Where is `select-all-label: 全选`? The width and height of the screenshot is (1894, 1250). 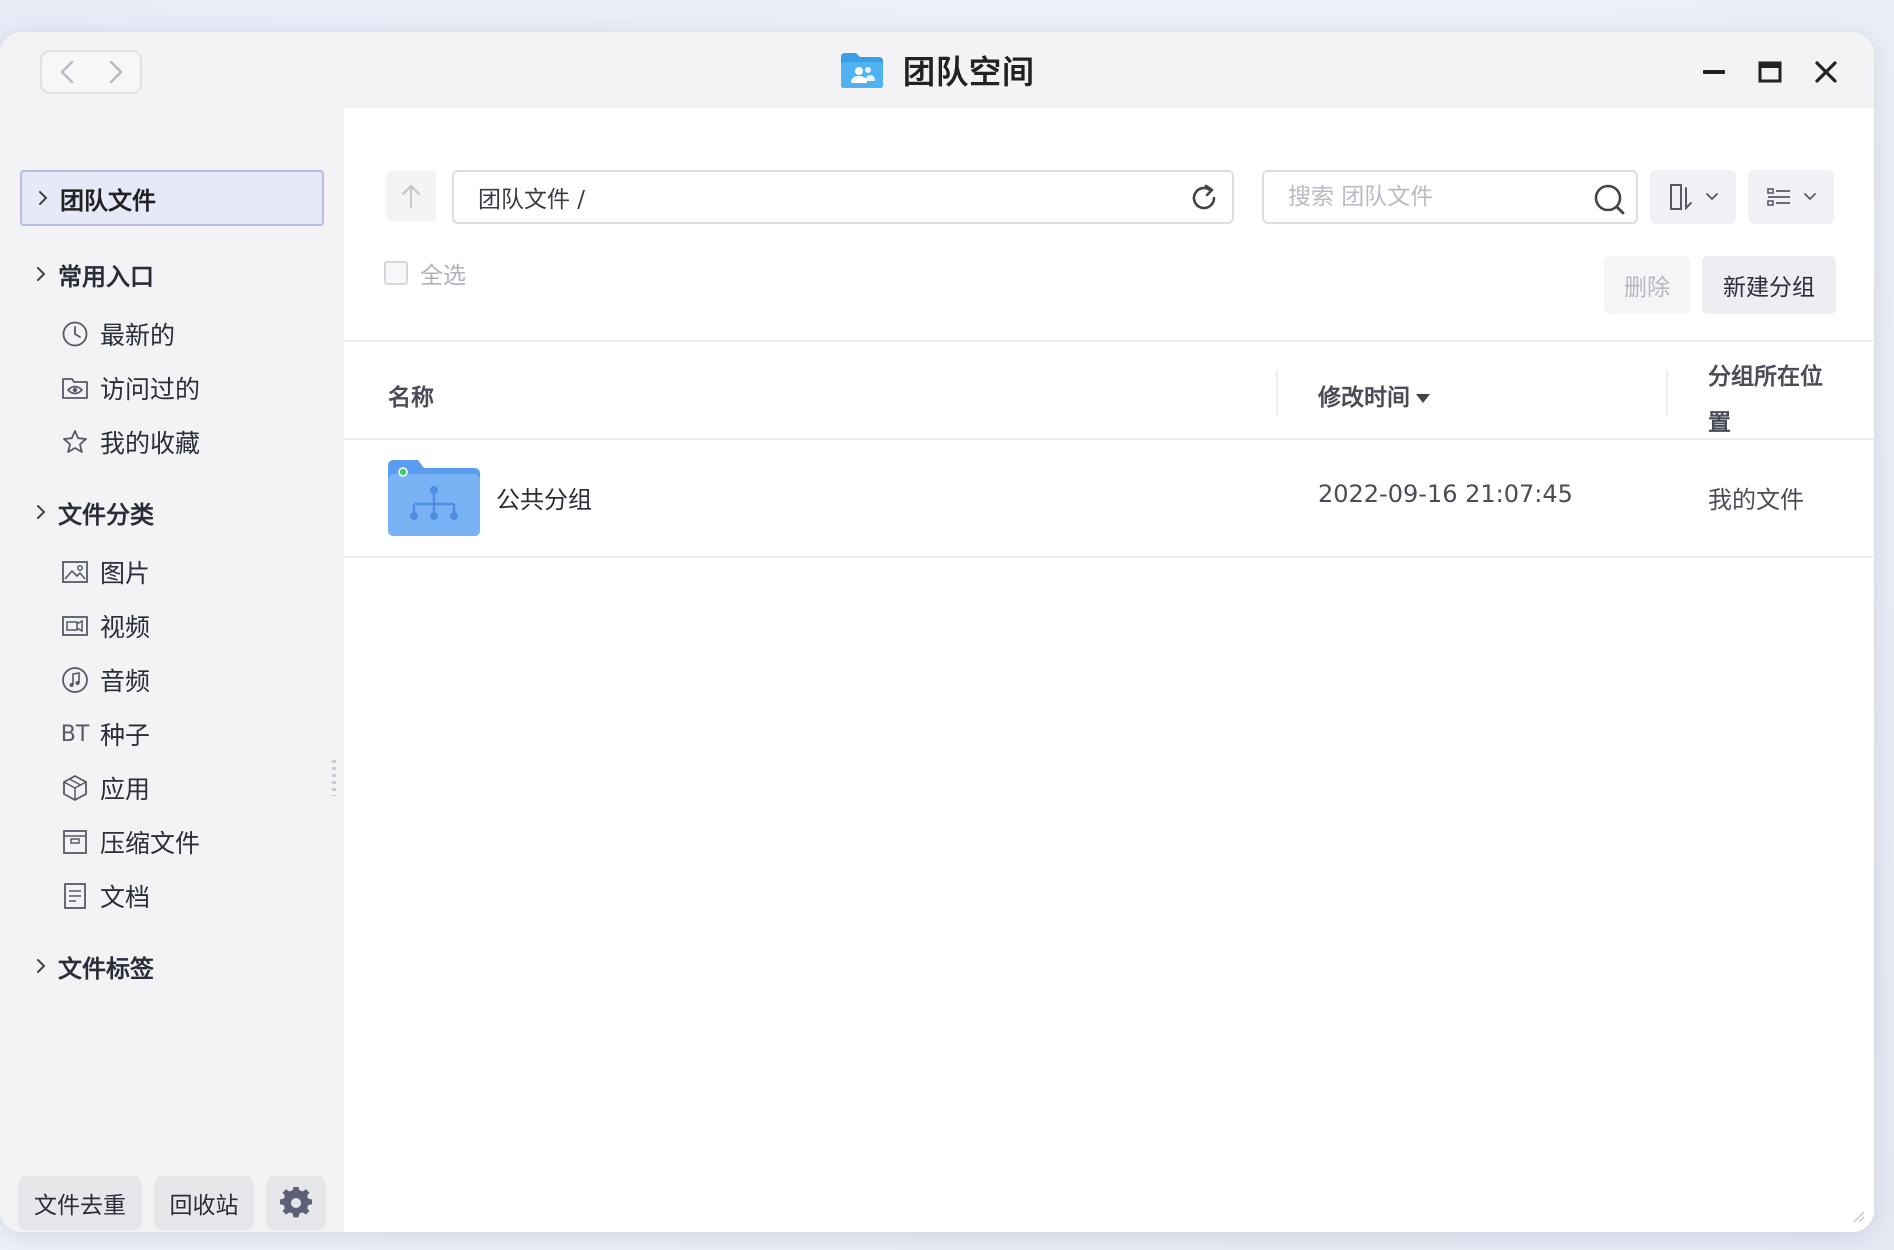
select-all-label: 全选 is located at coordinates (443, 276).